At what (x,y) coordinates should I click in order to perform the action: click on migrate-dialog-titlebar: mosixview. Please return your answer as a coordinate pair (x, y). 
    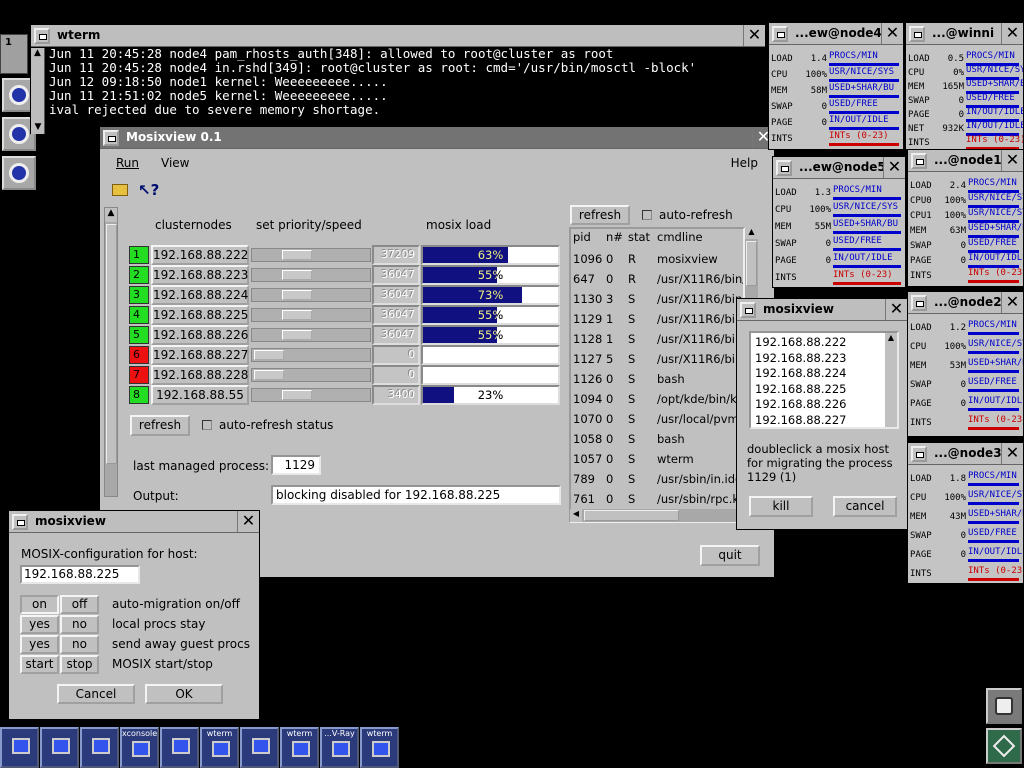
    Looking at the image, I should click on (822, 310).